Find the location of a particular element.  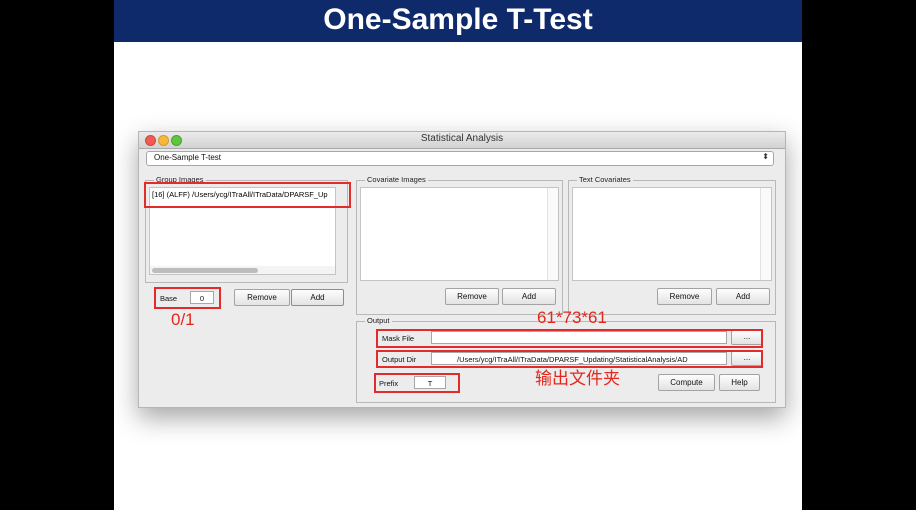

mask-file-highlight is located at coordinates (569, 338).